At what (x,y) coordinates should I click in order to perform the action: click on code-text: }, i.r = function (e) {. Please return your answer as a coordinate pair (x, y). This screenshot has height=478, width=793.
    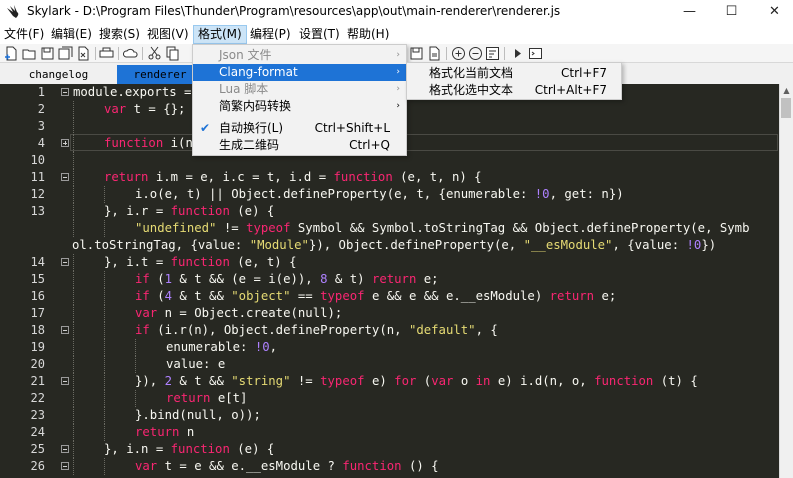
    Looking at the image, I should click on (189, 211).